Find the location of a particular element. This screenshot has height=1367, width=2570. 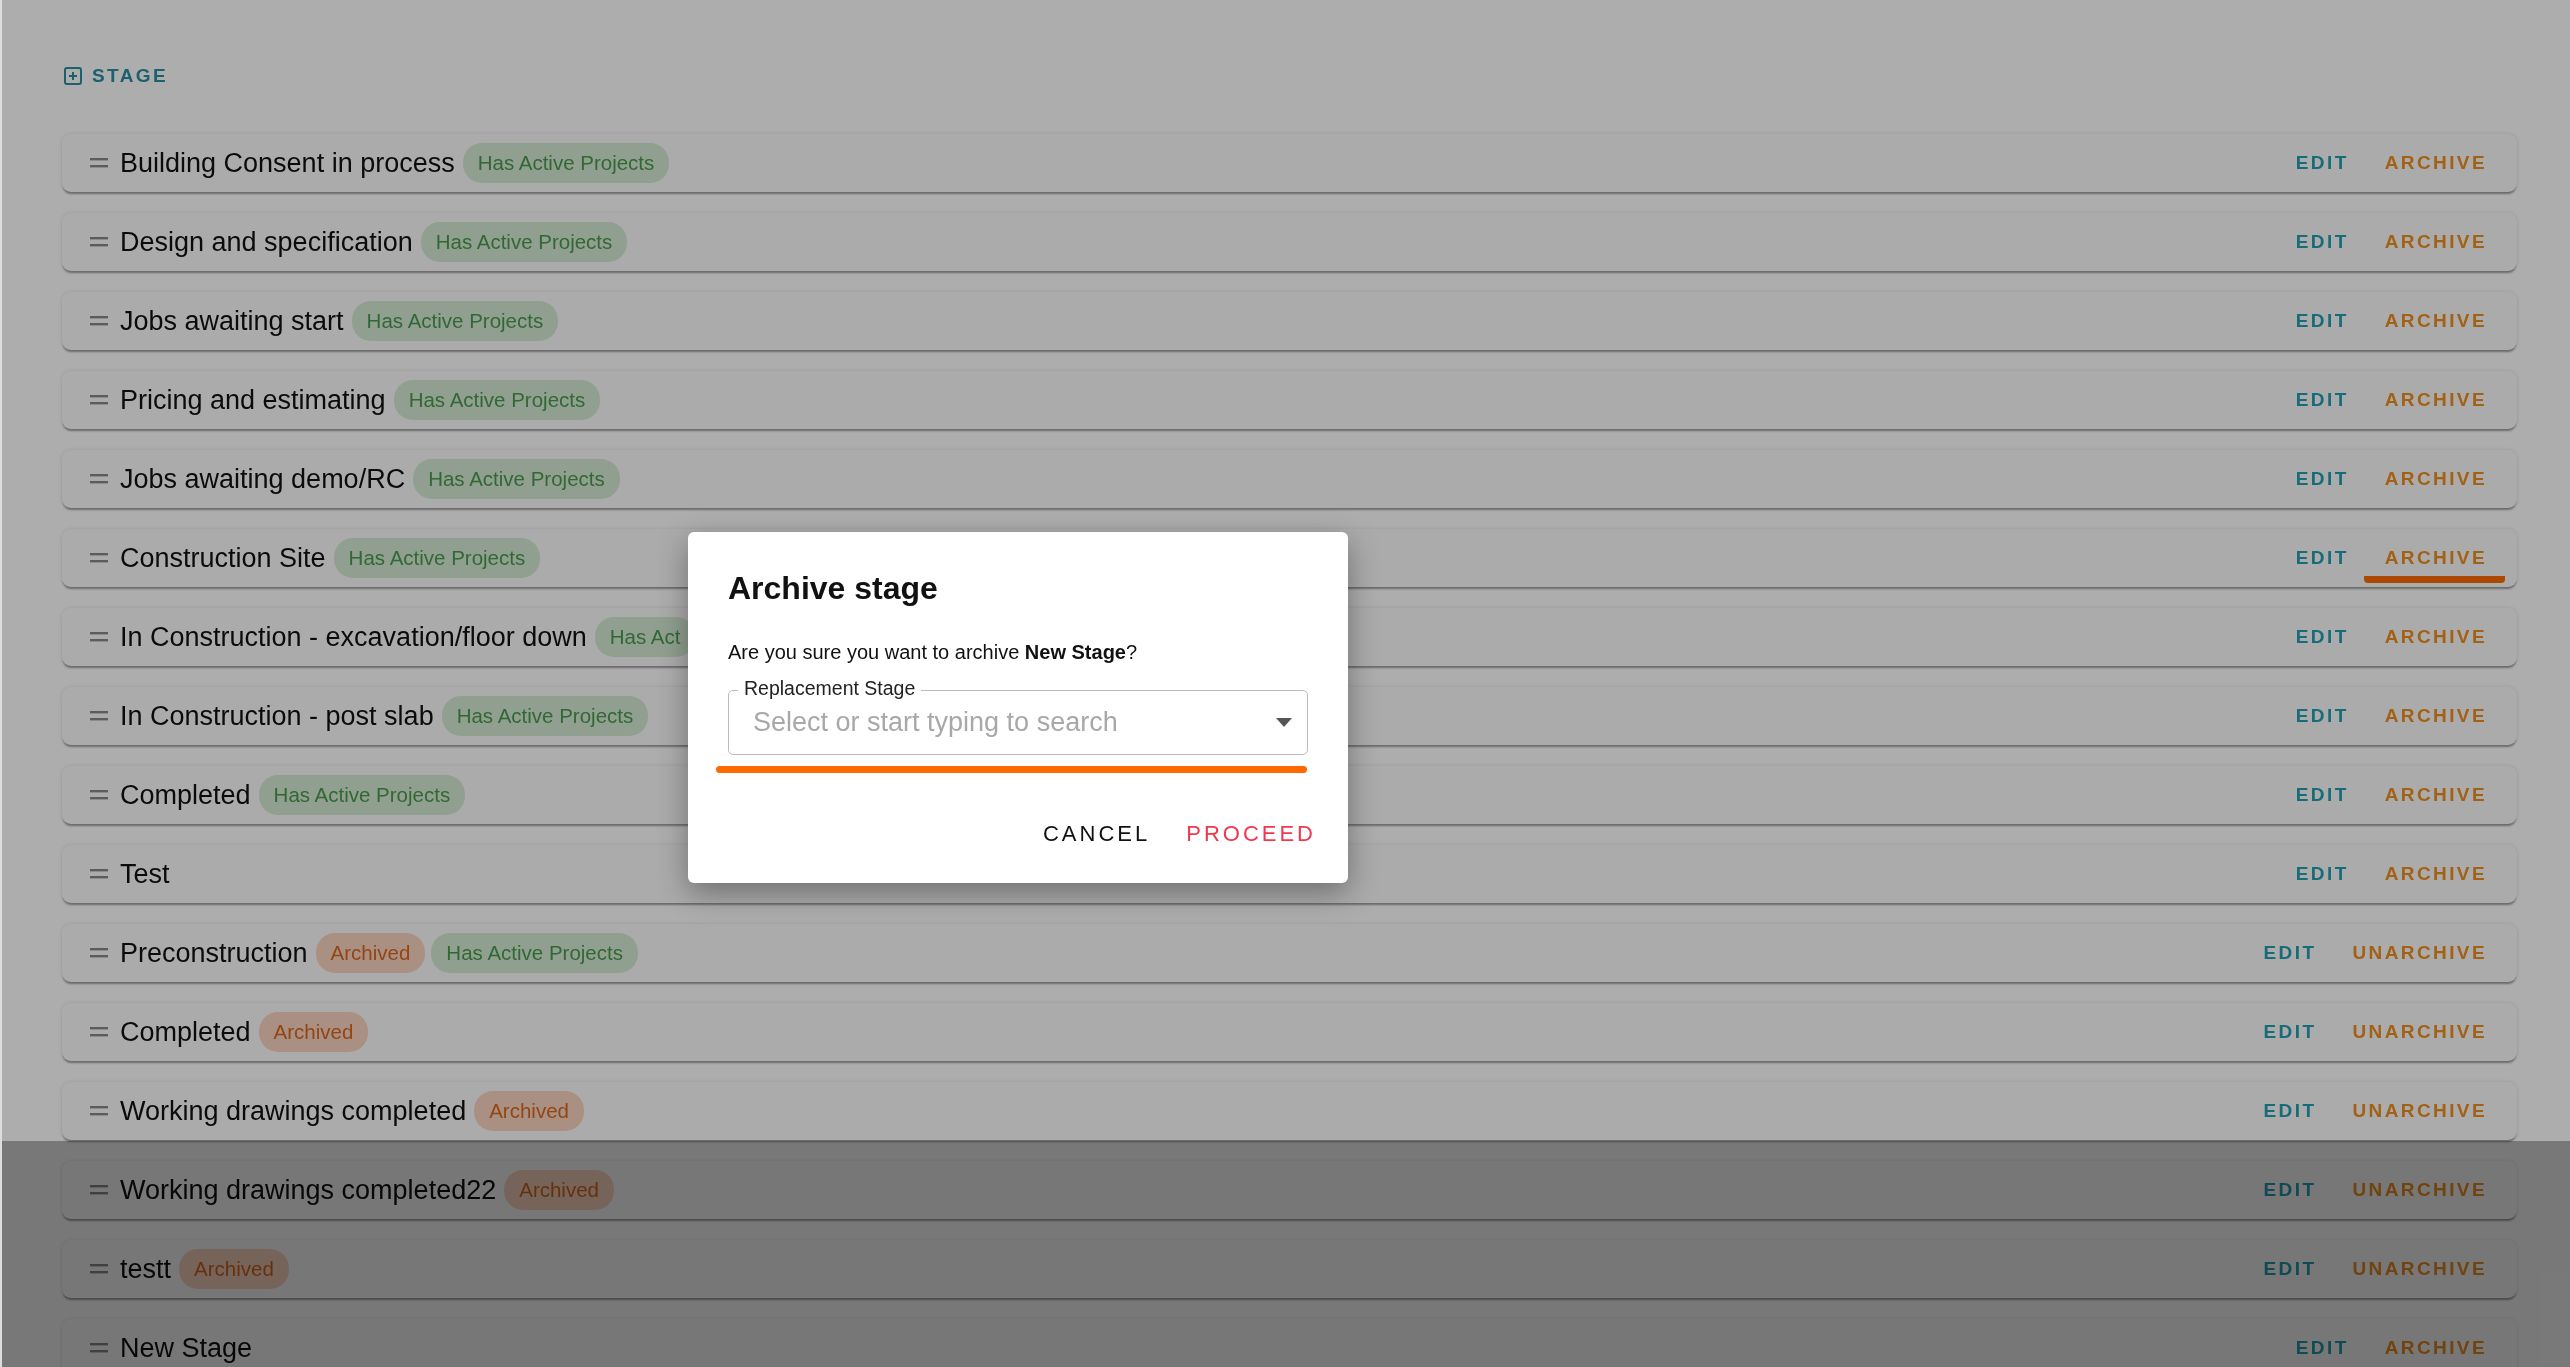

replacement-stage-select: Replacement Stage Select or start typing to search is located at coordinates (1018, 716).